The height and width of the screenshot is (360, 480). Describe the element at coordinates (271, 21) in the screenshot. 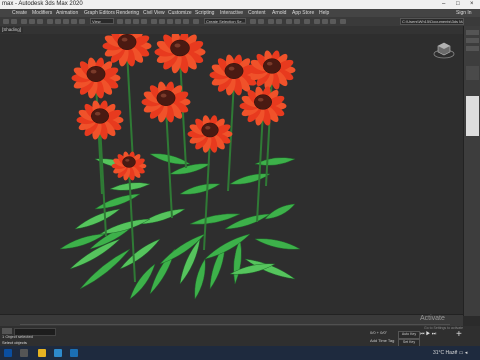

I see `scene-explorer-icon` at that location.